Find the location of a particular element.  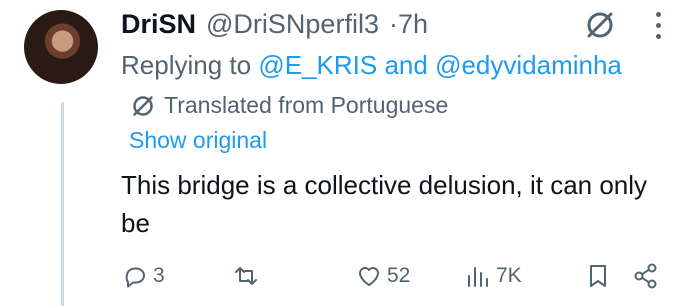

avatar is located at coordinates (61, 47).